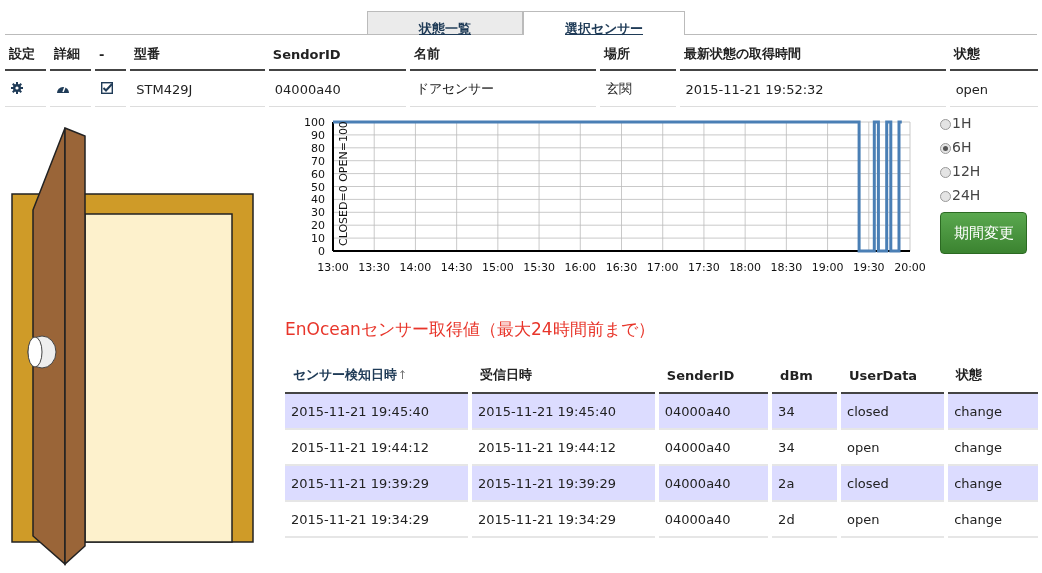  Describe the element at coordinates (616, 53) in the screenshot. I see `column-header: 場所` at that location.